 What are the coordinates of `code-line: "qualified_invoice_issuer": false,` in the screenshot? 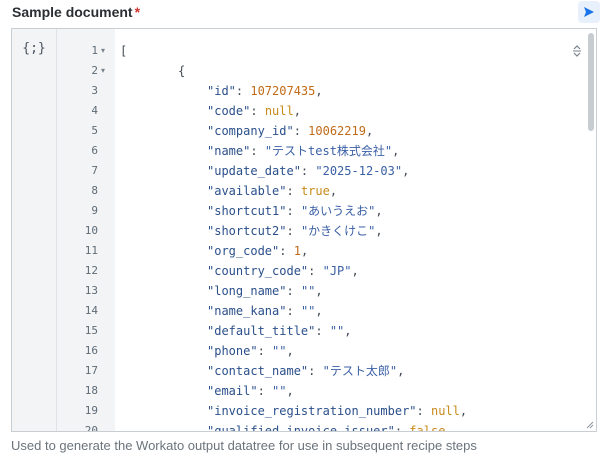 It's located at (304, 426).